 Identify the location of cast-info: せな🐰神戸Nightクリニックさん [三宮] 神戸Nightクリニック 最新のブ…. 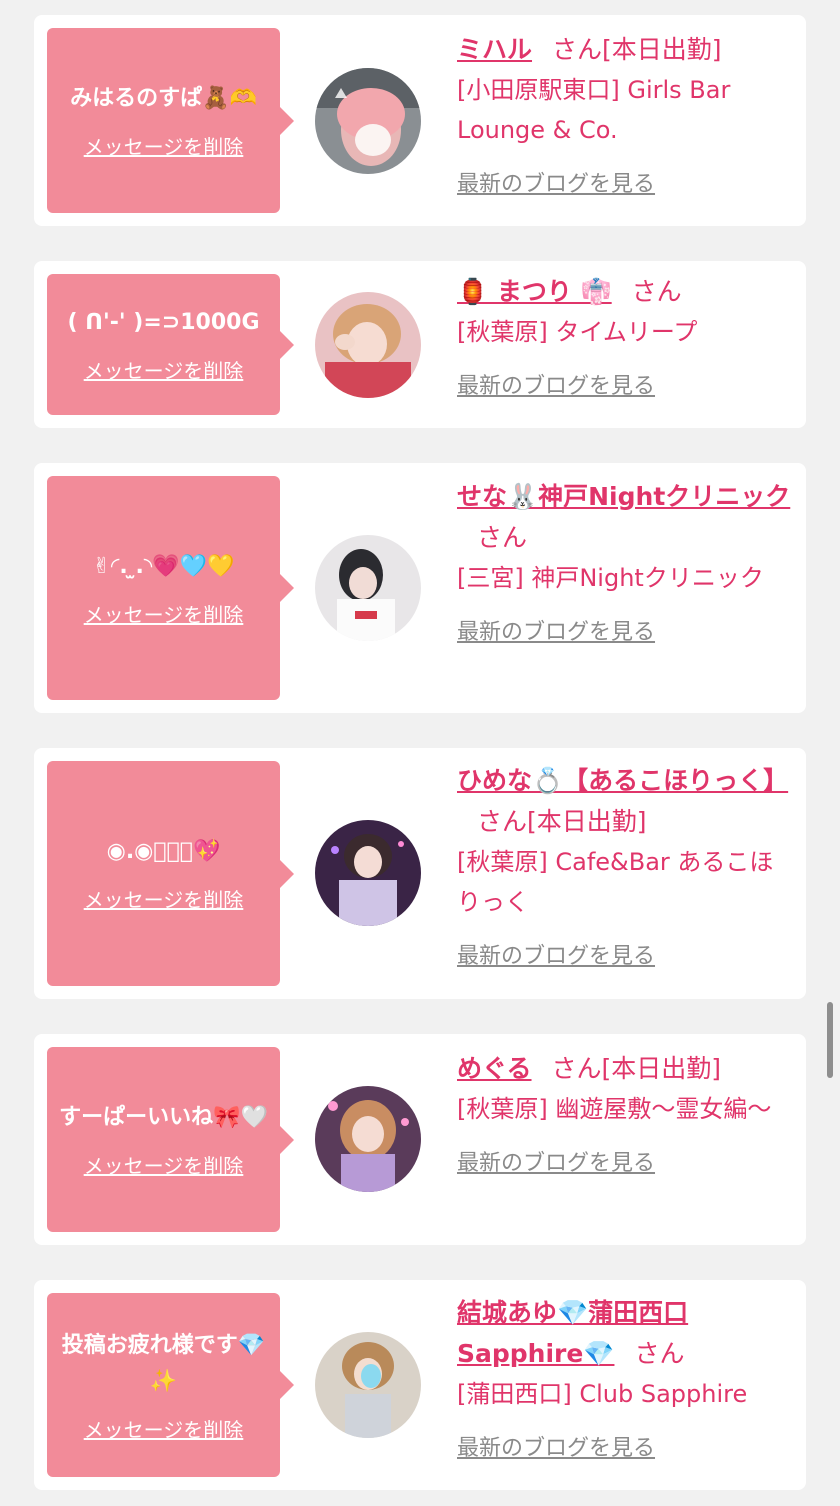
(624, 561).